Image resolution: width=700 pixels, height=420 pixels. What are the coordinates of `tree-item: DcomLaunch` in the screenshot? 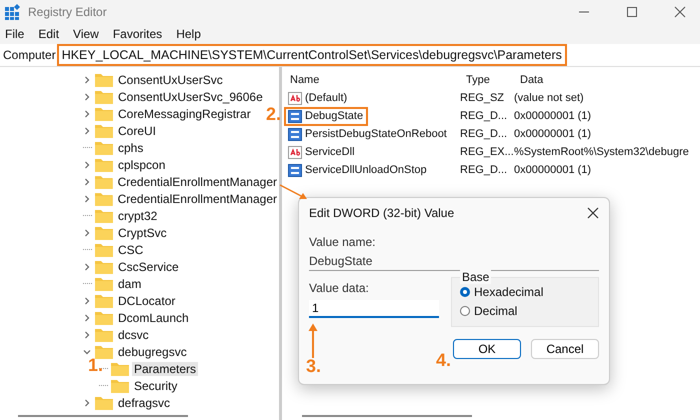 It's located at (153, 317).